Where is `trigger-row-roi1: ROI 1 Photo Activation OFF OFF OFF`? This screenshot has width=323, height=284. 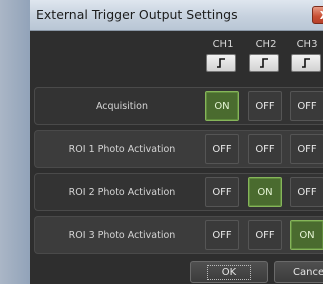 trigger-row-roi1: ROI 1 Photo Activation OFF OFF OFF is located at coordinates (178, 149).